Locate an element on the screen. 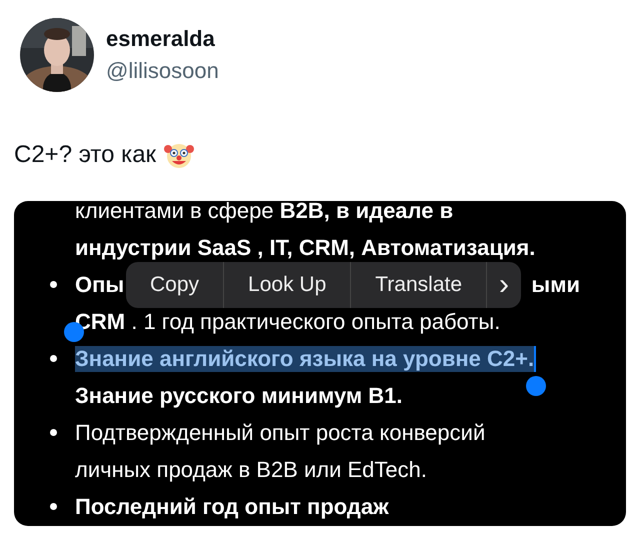 This screenshot has height=550, width=640. menu-item: Copy is located at coordinates (175, 285).